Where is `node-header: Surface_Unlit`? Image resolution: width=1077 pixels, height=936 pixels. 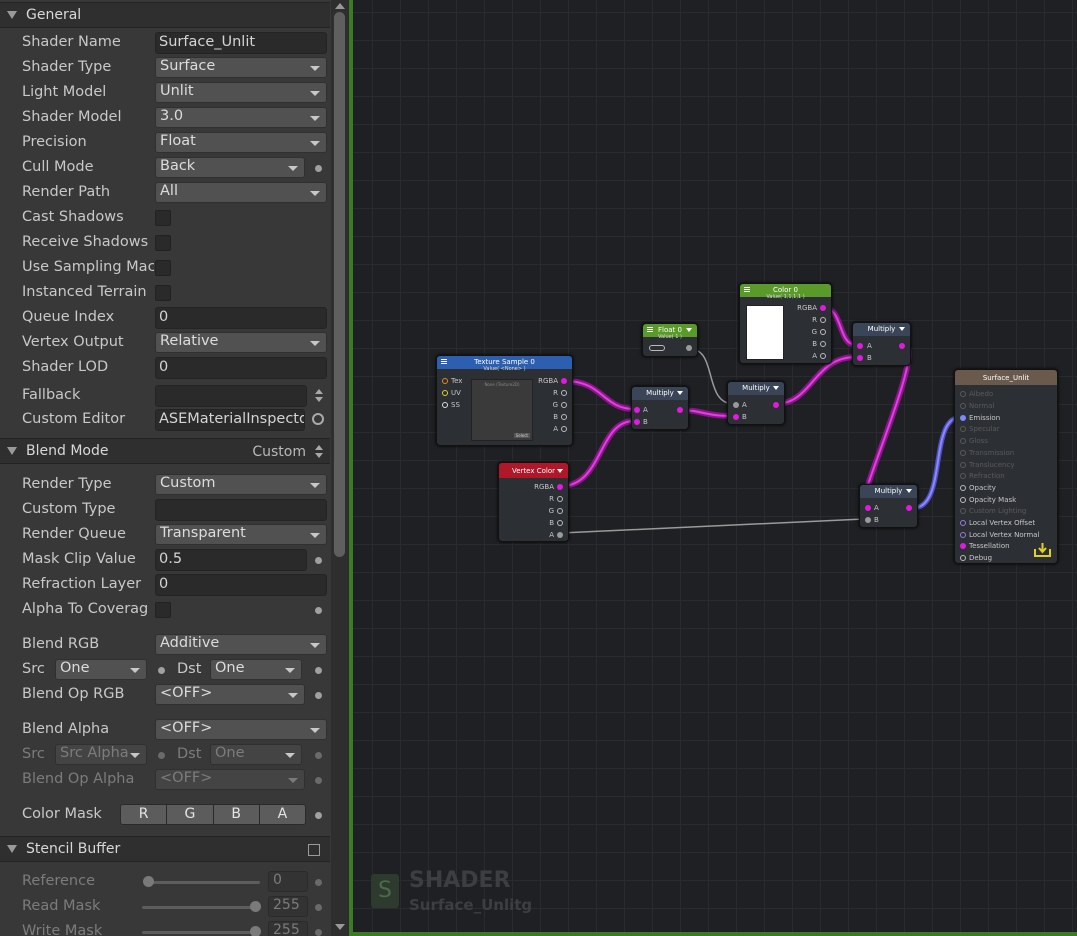
node-header: Surface_Unlit is located at coordinates (1006, 377).